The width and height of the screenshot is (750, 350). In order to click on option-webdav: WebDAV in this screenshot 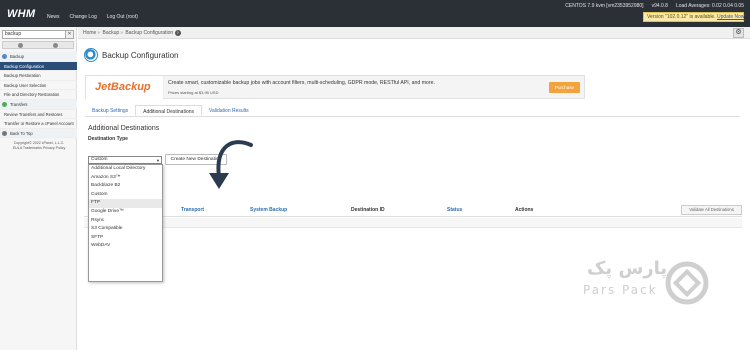, I will do `click(125, 246)`.